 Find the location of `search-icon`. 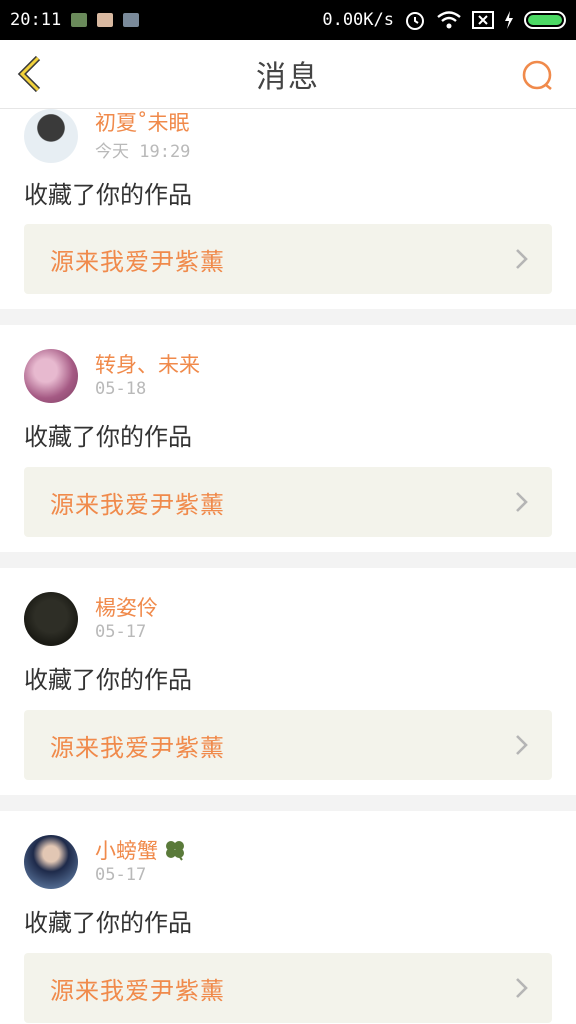

search-icon is located at coordinates (538, 76).